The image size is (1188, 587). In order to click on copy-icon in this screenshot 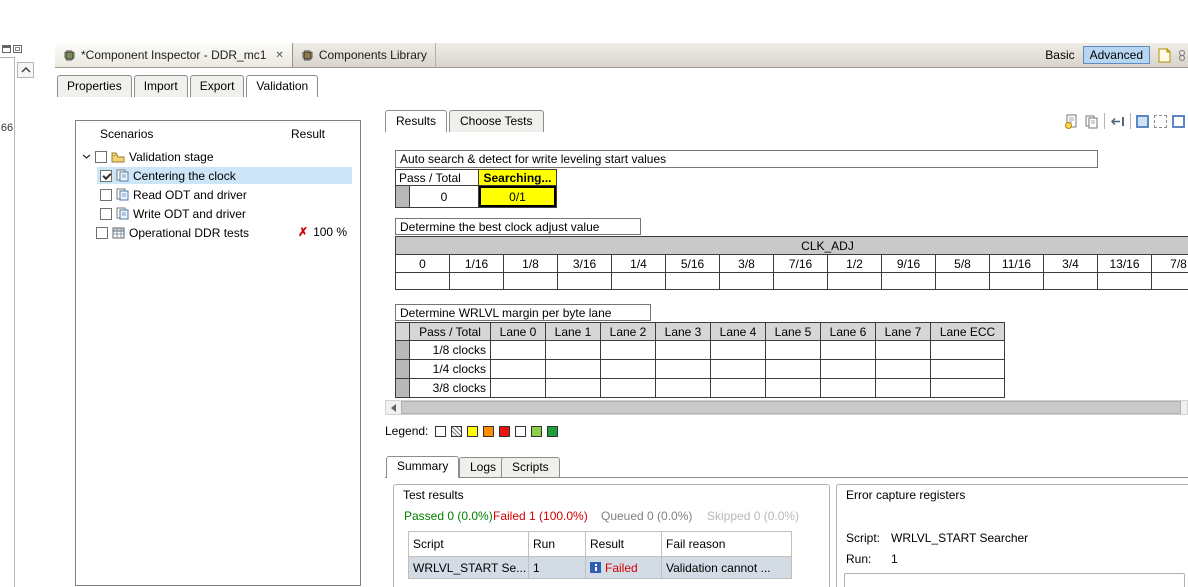, I will do `click(1091, 121)`.